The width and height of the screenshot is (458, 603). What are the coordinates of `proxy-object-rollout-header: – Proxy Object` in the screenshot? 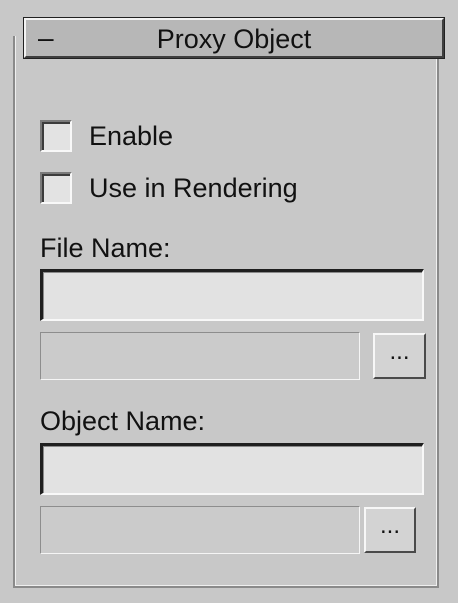 It's located at (234, 38).